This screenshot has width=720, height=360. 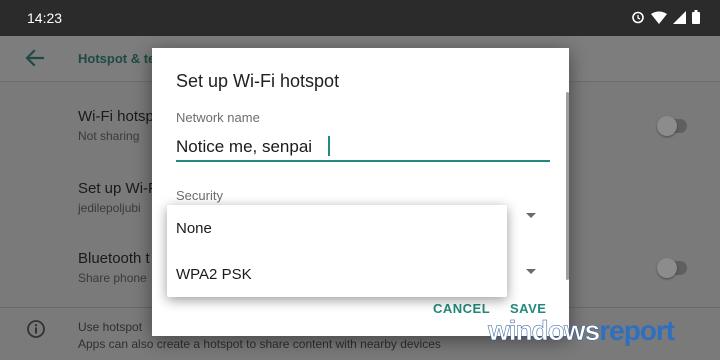 What do you see at coordinates (118, 188) in the screenshot?
I see `setting-title: Set up Wi-F` at bounding box center [118, 188].